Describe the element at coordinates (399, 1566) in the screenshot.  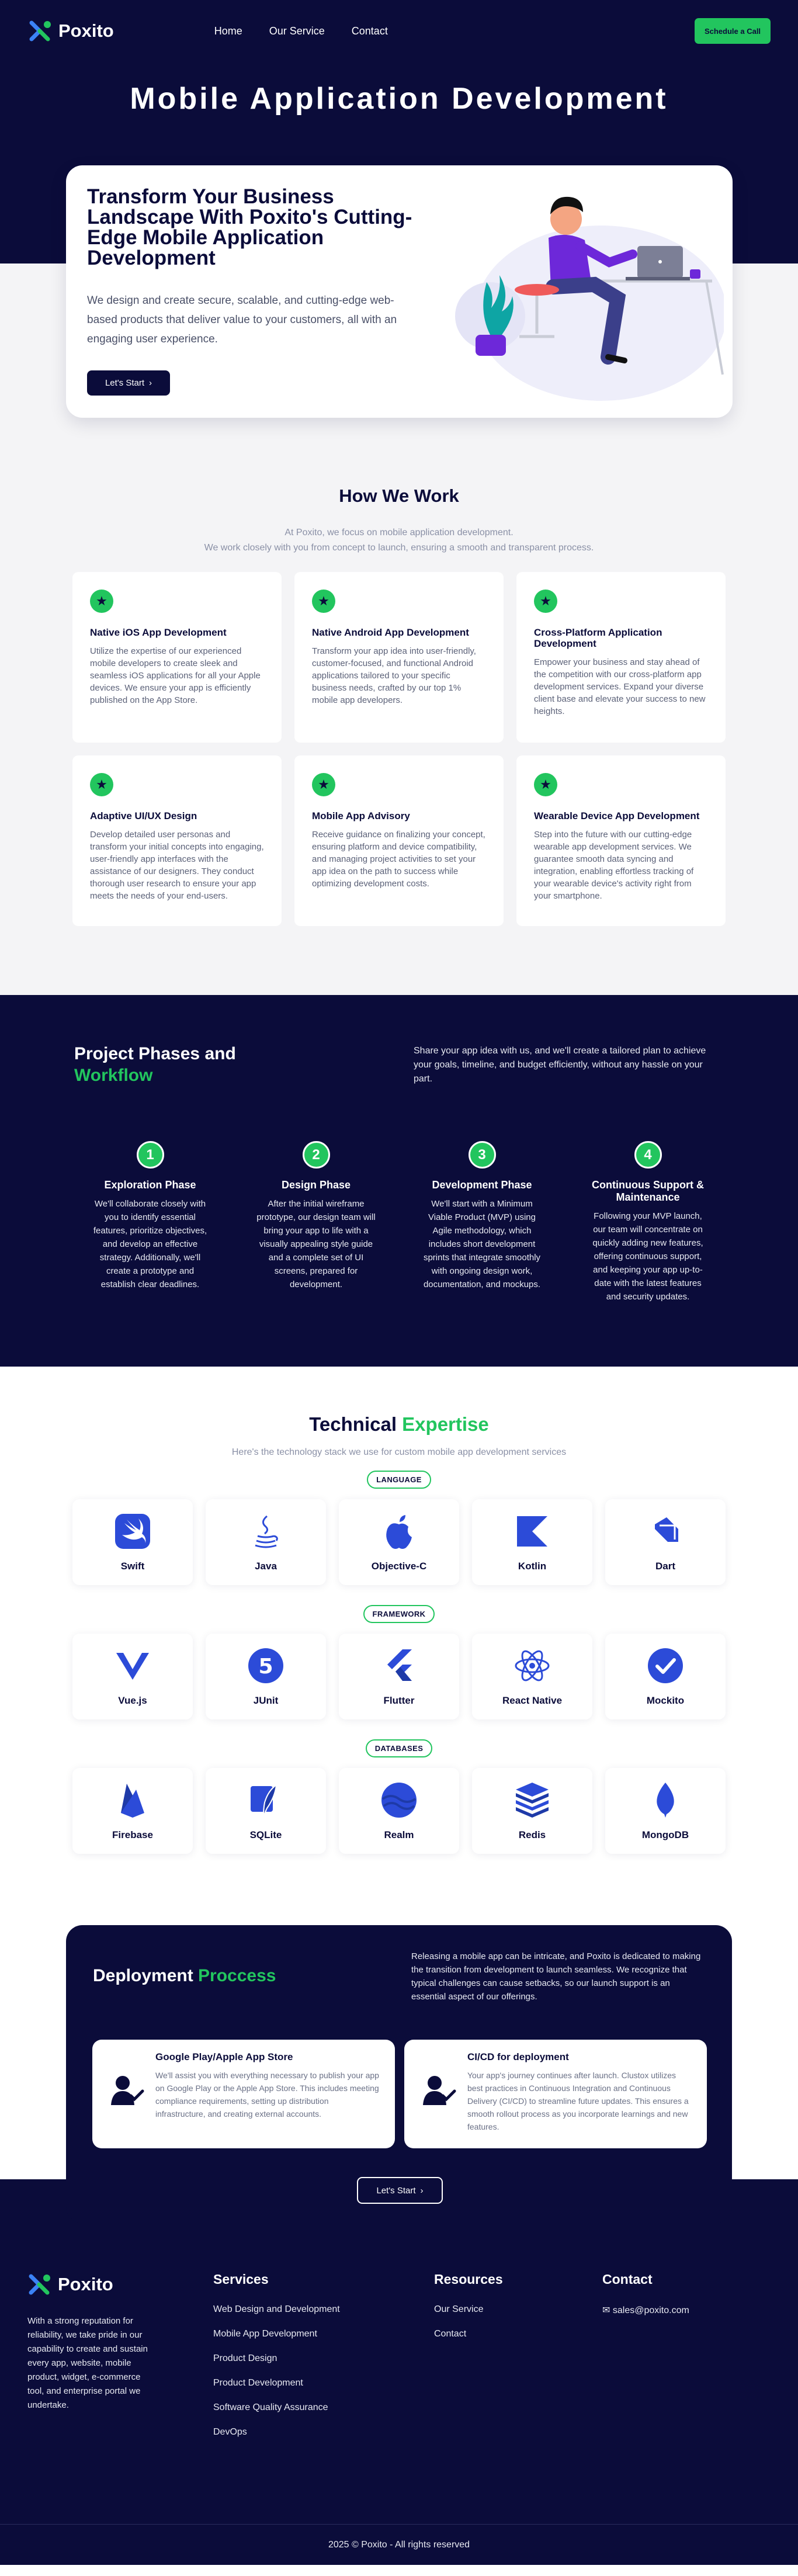
I see `tech-name: Objective-C` at that location.